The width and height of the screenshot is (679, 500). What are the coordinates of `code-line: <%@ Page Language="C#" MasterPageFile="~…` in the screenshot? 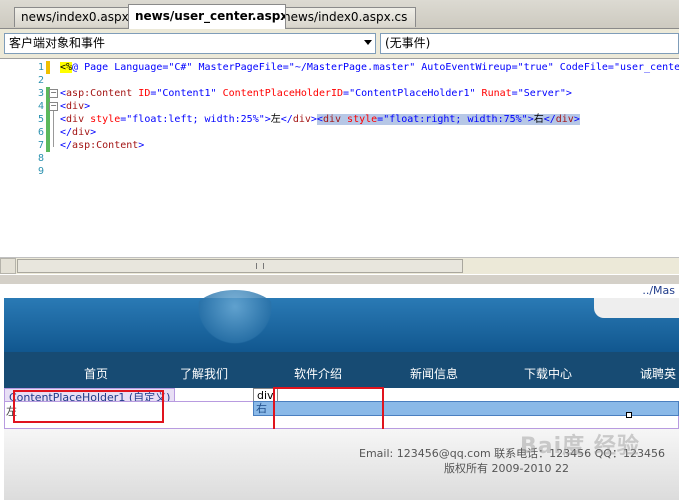 It's located at (369, 67).